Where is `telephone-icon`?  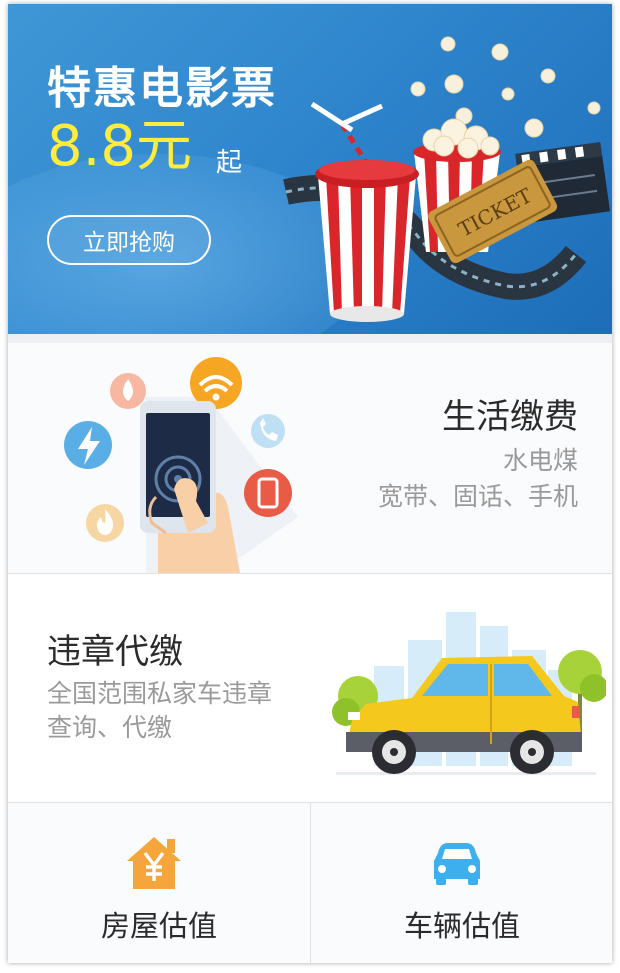 telephone-icon is located at coordinates (268, 431).